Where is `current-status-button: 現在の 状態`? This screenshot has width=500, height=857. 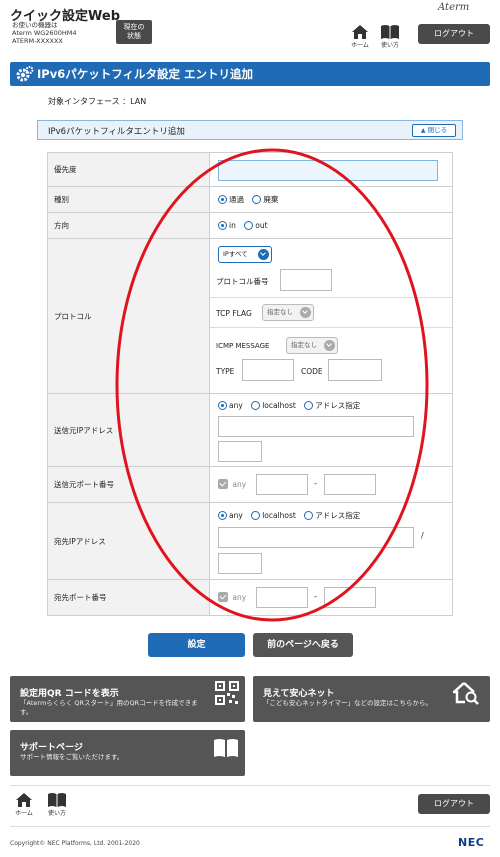 current-status-button: 現在の 状態 is located at coordinates (134, 32).